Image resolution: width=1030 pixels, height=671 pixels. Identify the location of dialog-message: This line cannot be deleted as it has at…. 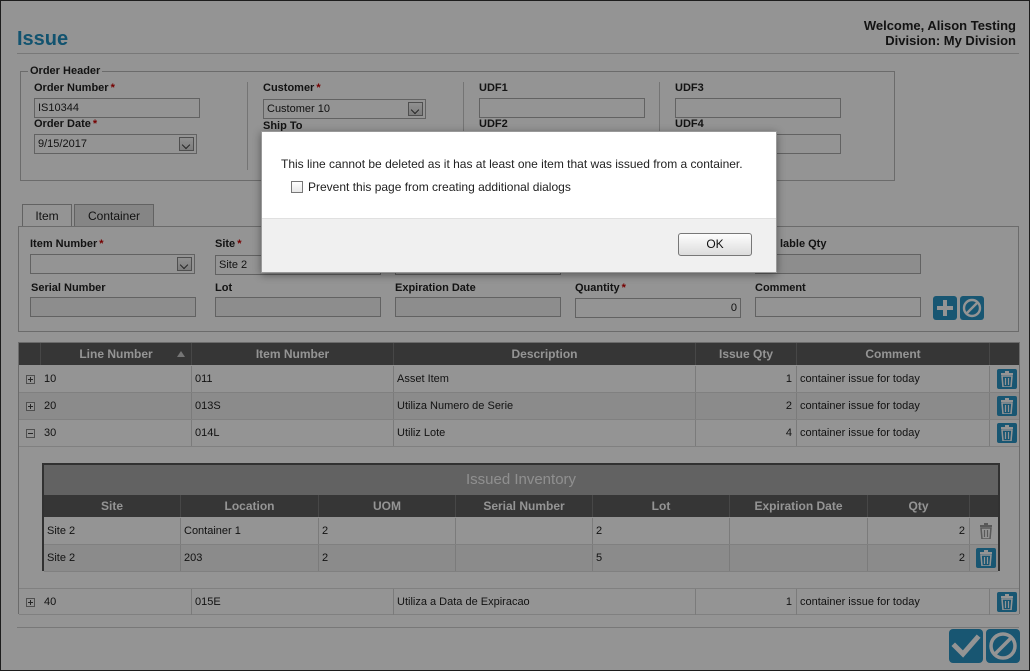
(512, 164).